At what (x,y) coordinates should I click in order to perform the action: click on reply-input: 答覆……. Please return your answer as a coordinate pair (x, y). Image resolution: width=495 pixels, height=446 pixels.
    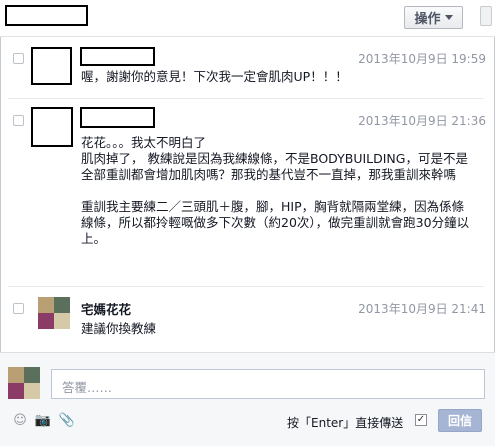
    Looking at the image, I should click on (268, 384).